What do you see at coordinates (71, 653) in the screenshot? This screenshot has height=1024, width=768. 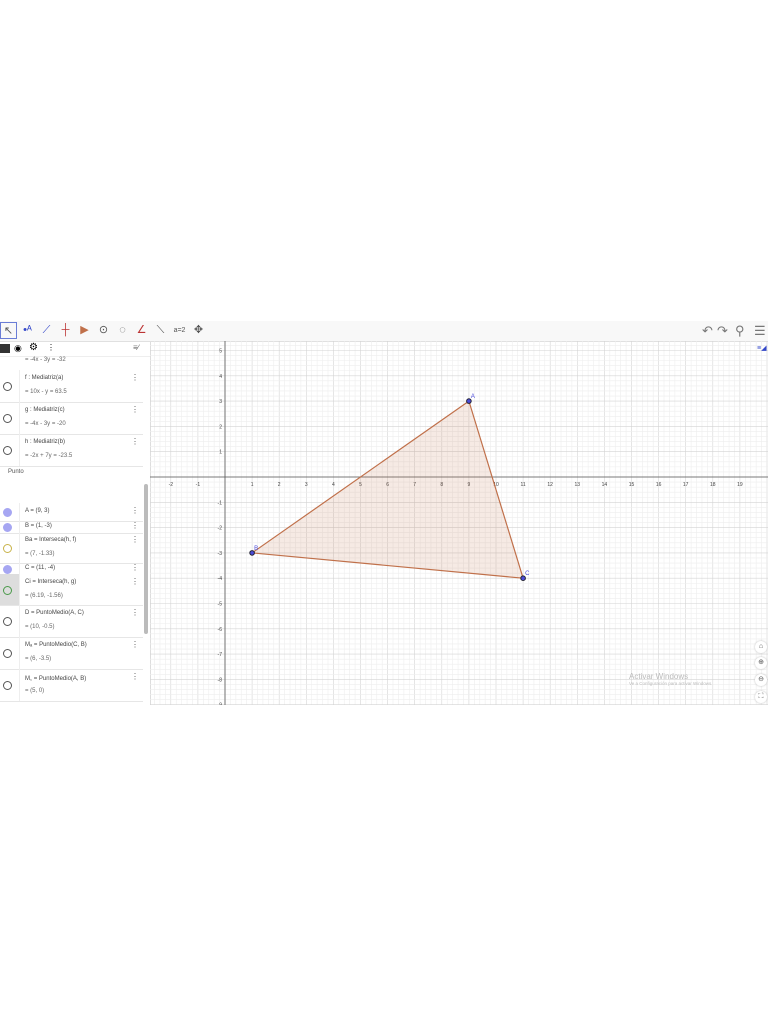 I see `algebra-row: Mₐ = PuntoMedio(C, B) = (6, -3.5) ⋮` at bounding box center [71, 653].